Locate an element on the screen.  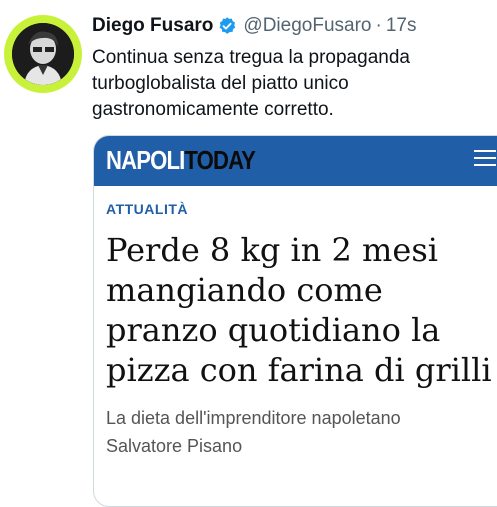
author-name: Diego Fusaro is located at coordinates (152, 26).